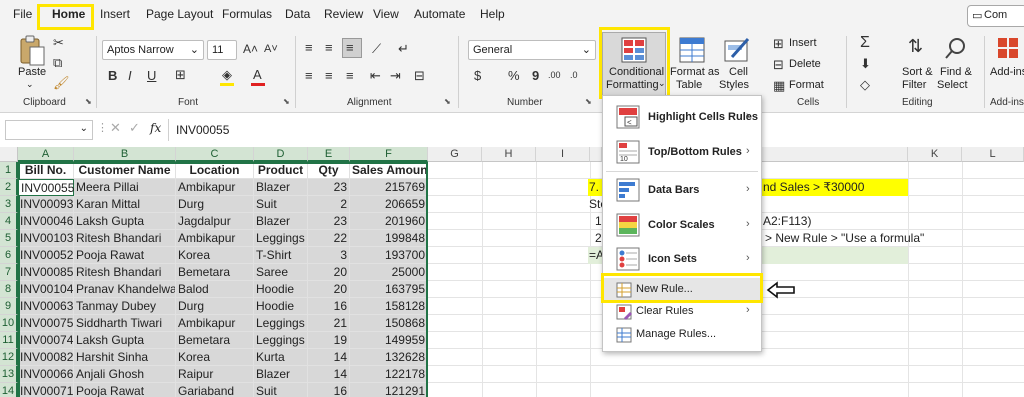  Describe the element at coordinates (46, 221) in the screenshot. I see `table-cell: INV00046` at that location.